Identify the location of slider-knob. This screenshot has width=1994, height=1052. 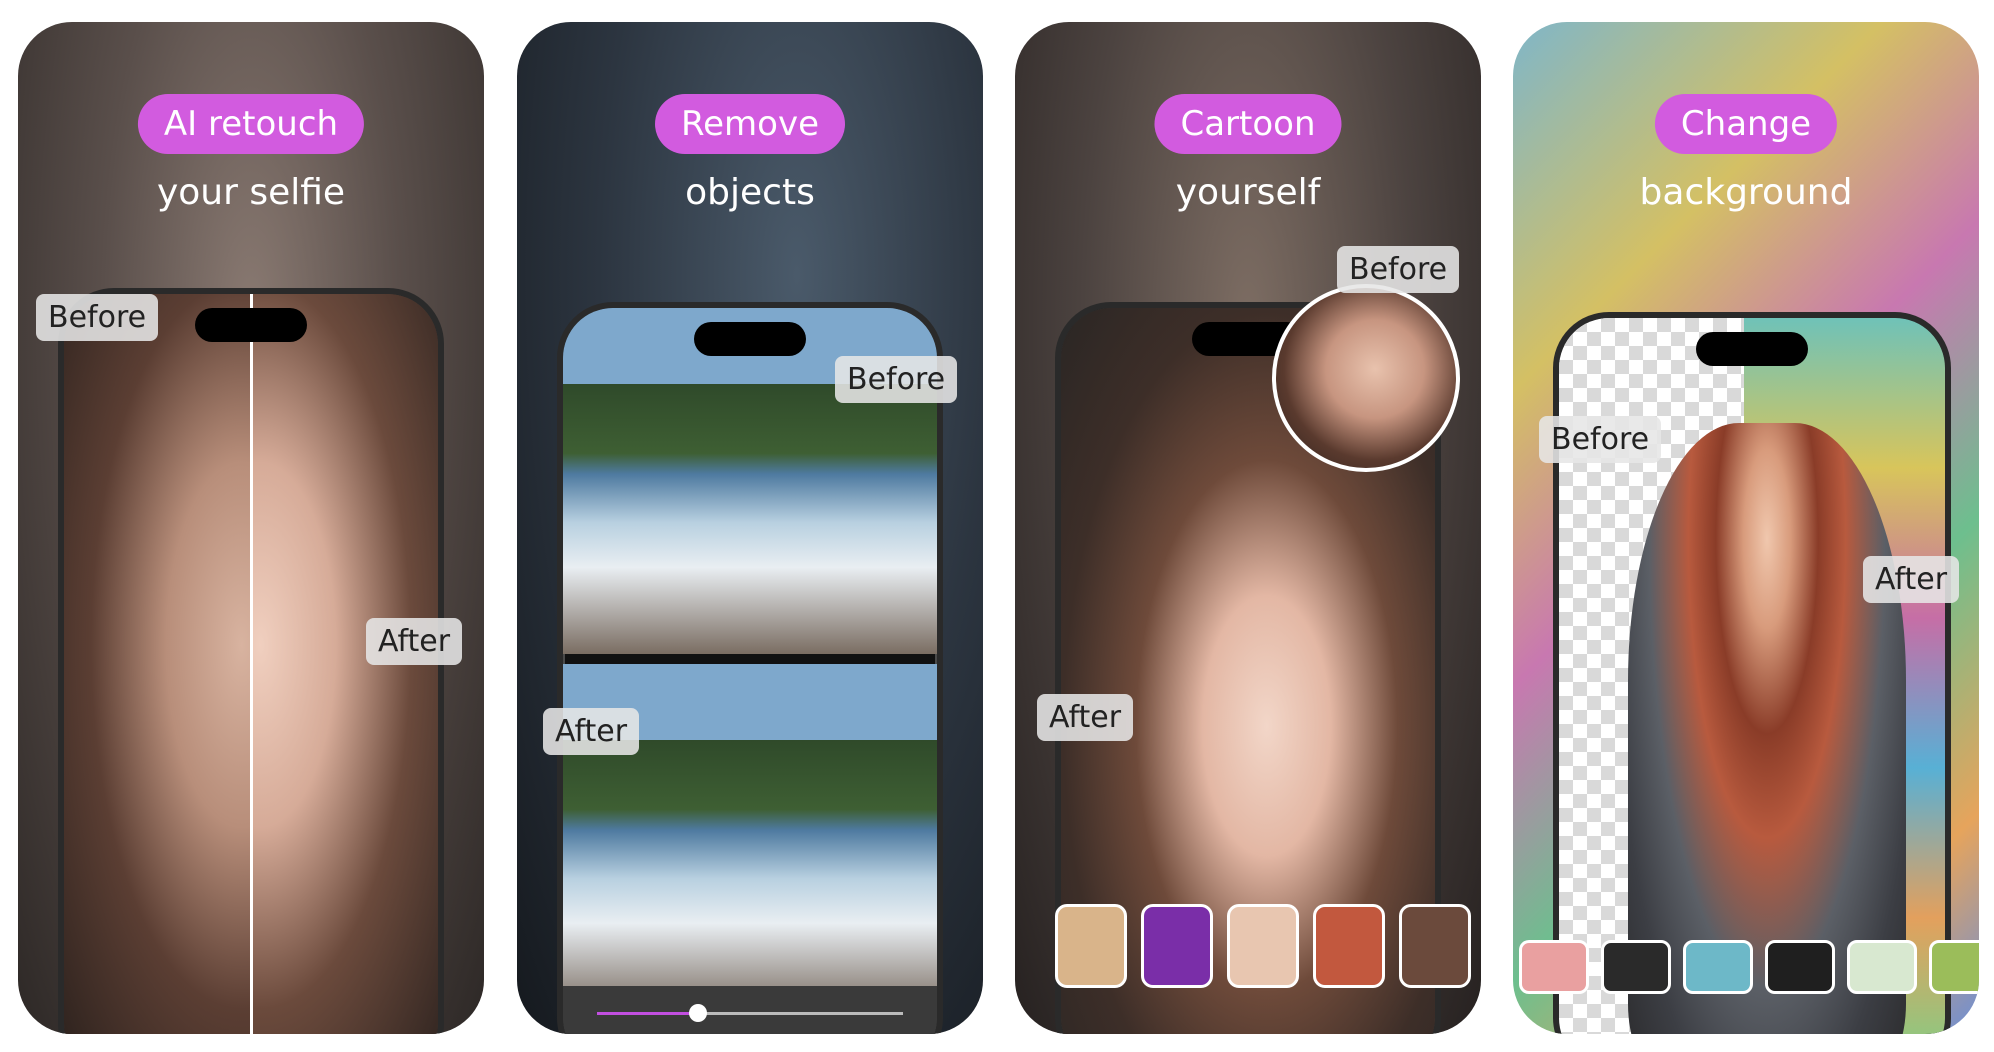
(697, 1013).